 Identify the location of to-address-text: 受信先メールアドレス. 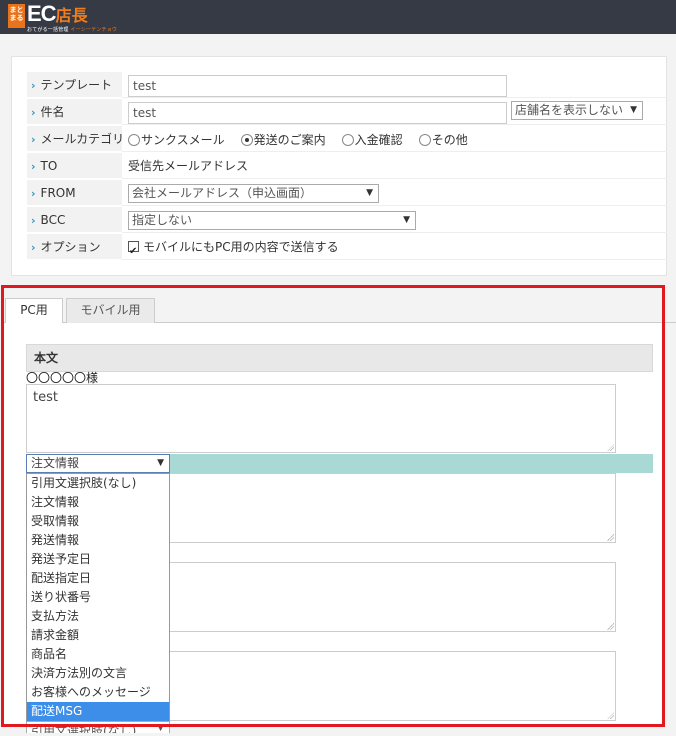
(188, 166).